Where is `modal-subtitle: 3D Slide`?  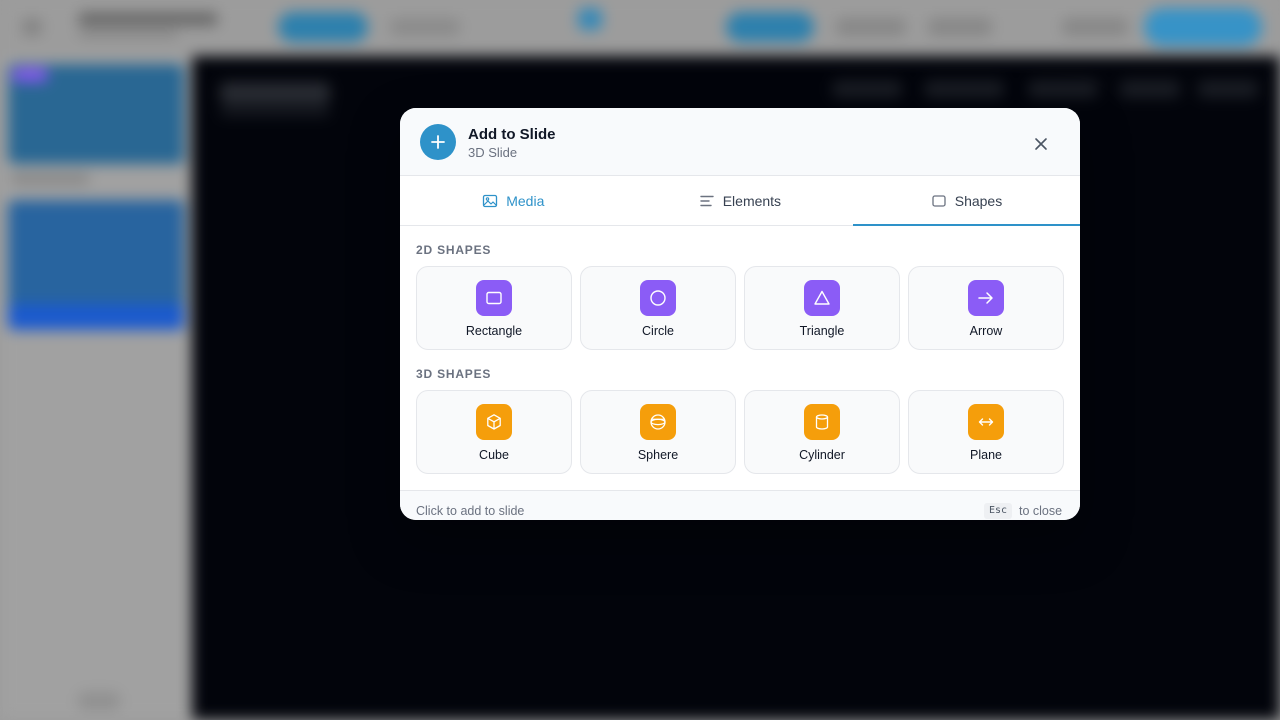 modal-subtitle: 3D Slide is located at coordinates (493, 152).